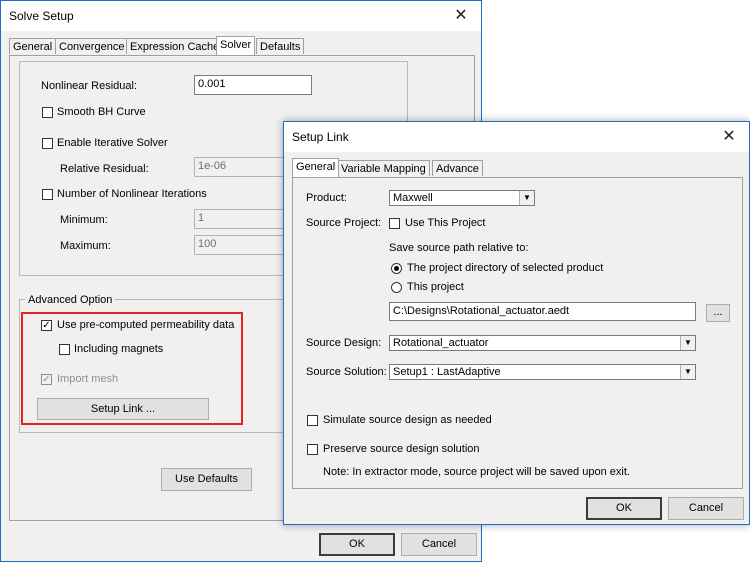  I want to click on tab-advance: Advance, so click(457, 168).